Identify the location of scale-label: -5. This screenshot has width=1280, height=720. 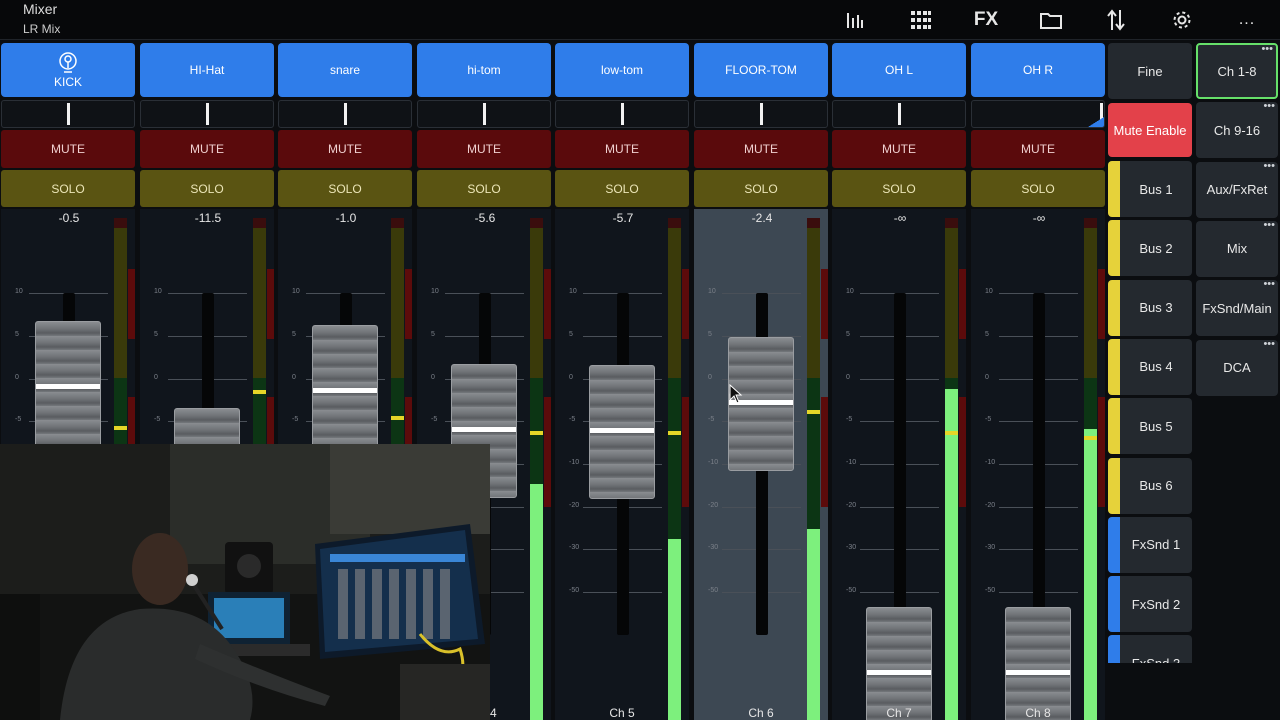
(295, 419).